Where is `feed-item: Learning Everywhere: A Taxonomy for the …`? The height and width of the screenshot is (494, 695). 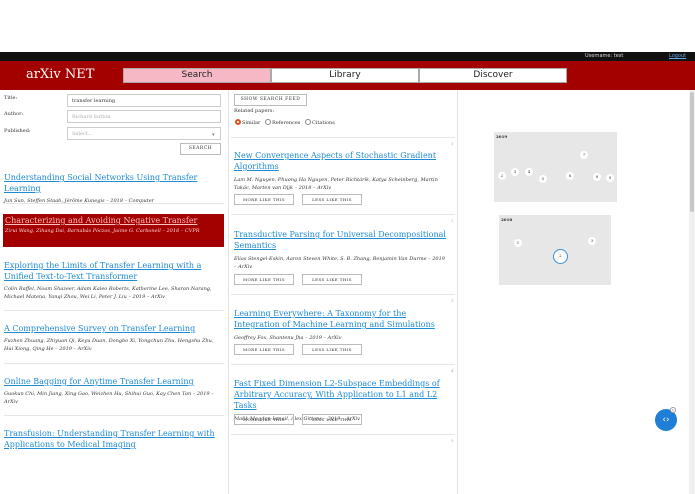 feed-item: Learning Everywhere: A Taxonomy for the … is located at coordinates (340, 325).